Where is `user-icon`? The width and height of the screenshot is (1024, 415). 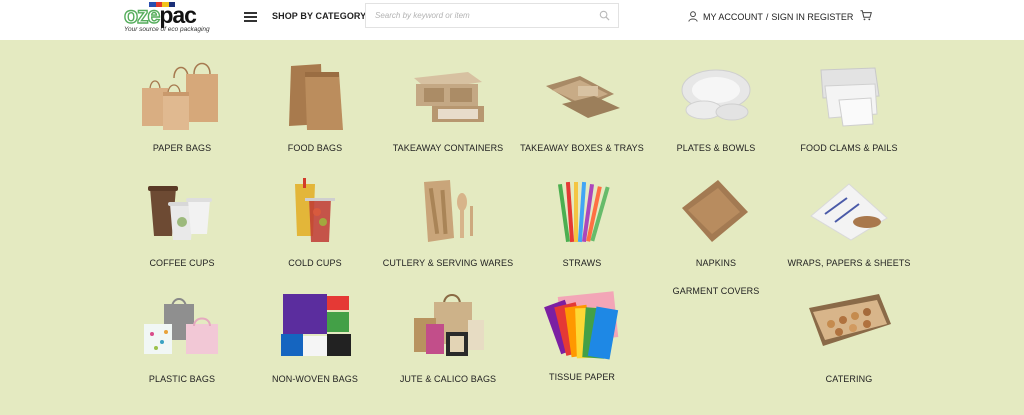
user-icon is located at coordinates (693, 16).